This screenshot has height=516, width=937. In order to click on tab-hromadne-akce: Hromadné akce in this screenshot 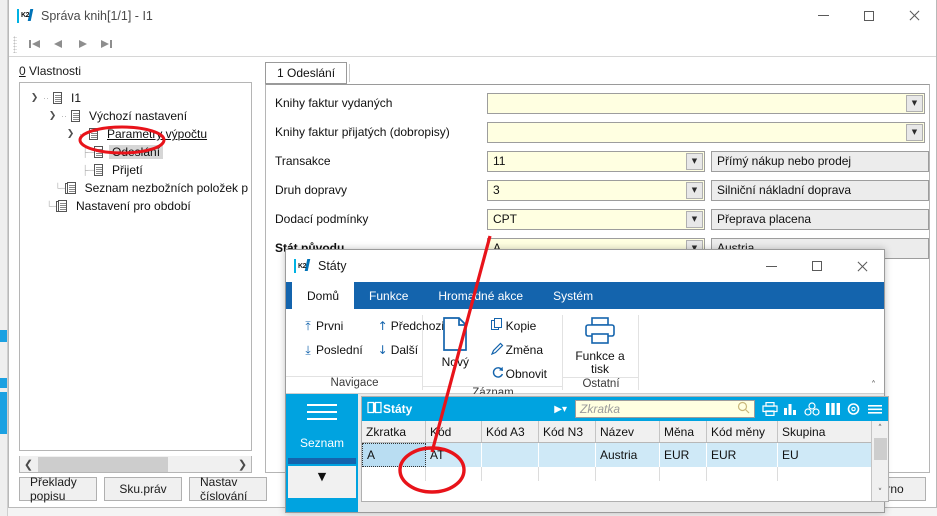, I will do `click(480, 295)`.